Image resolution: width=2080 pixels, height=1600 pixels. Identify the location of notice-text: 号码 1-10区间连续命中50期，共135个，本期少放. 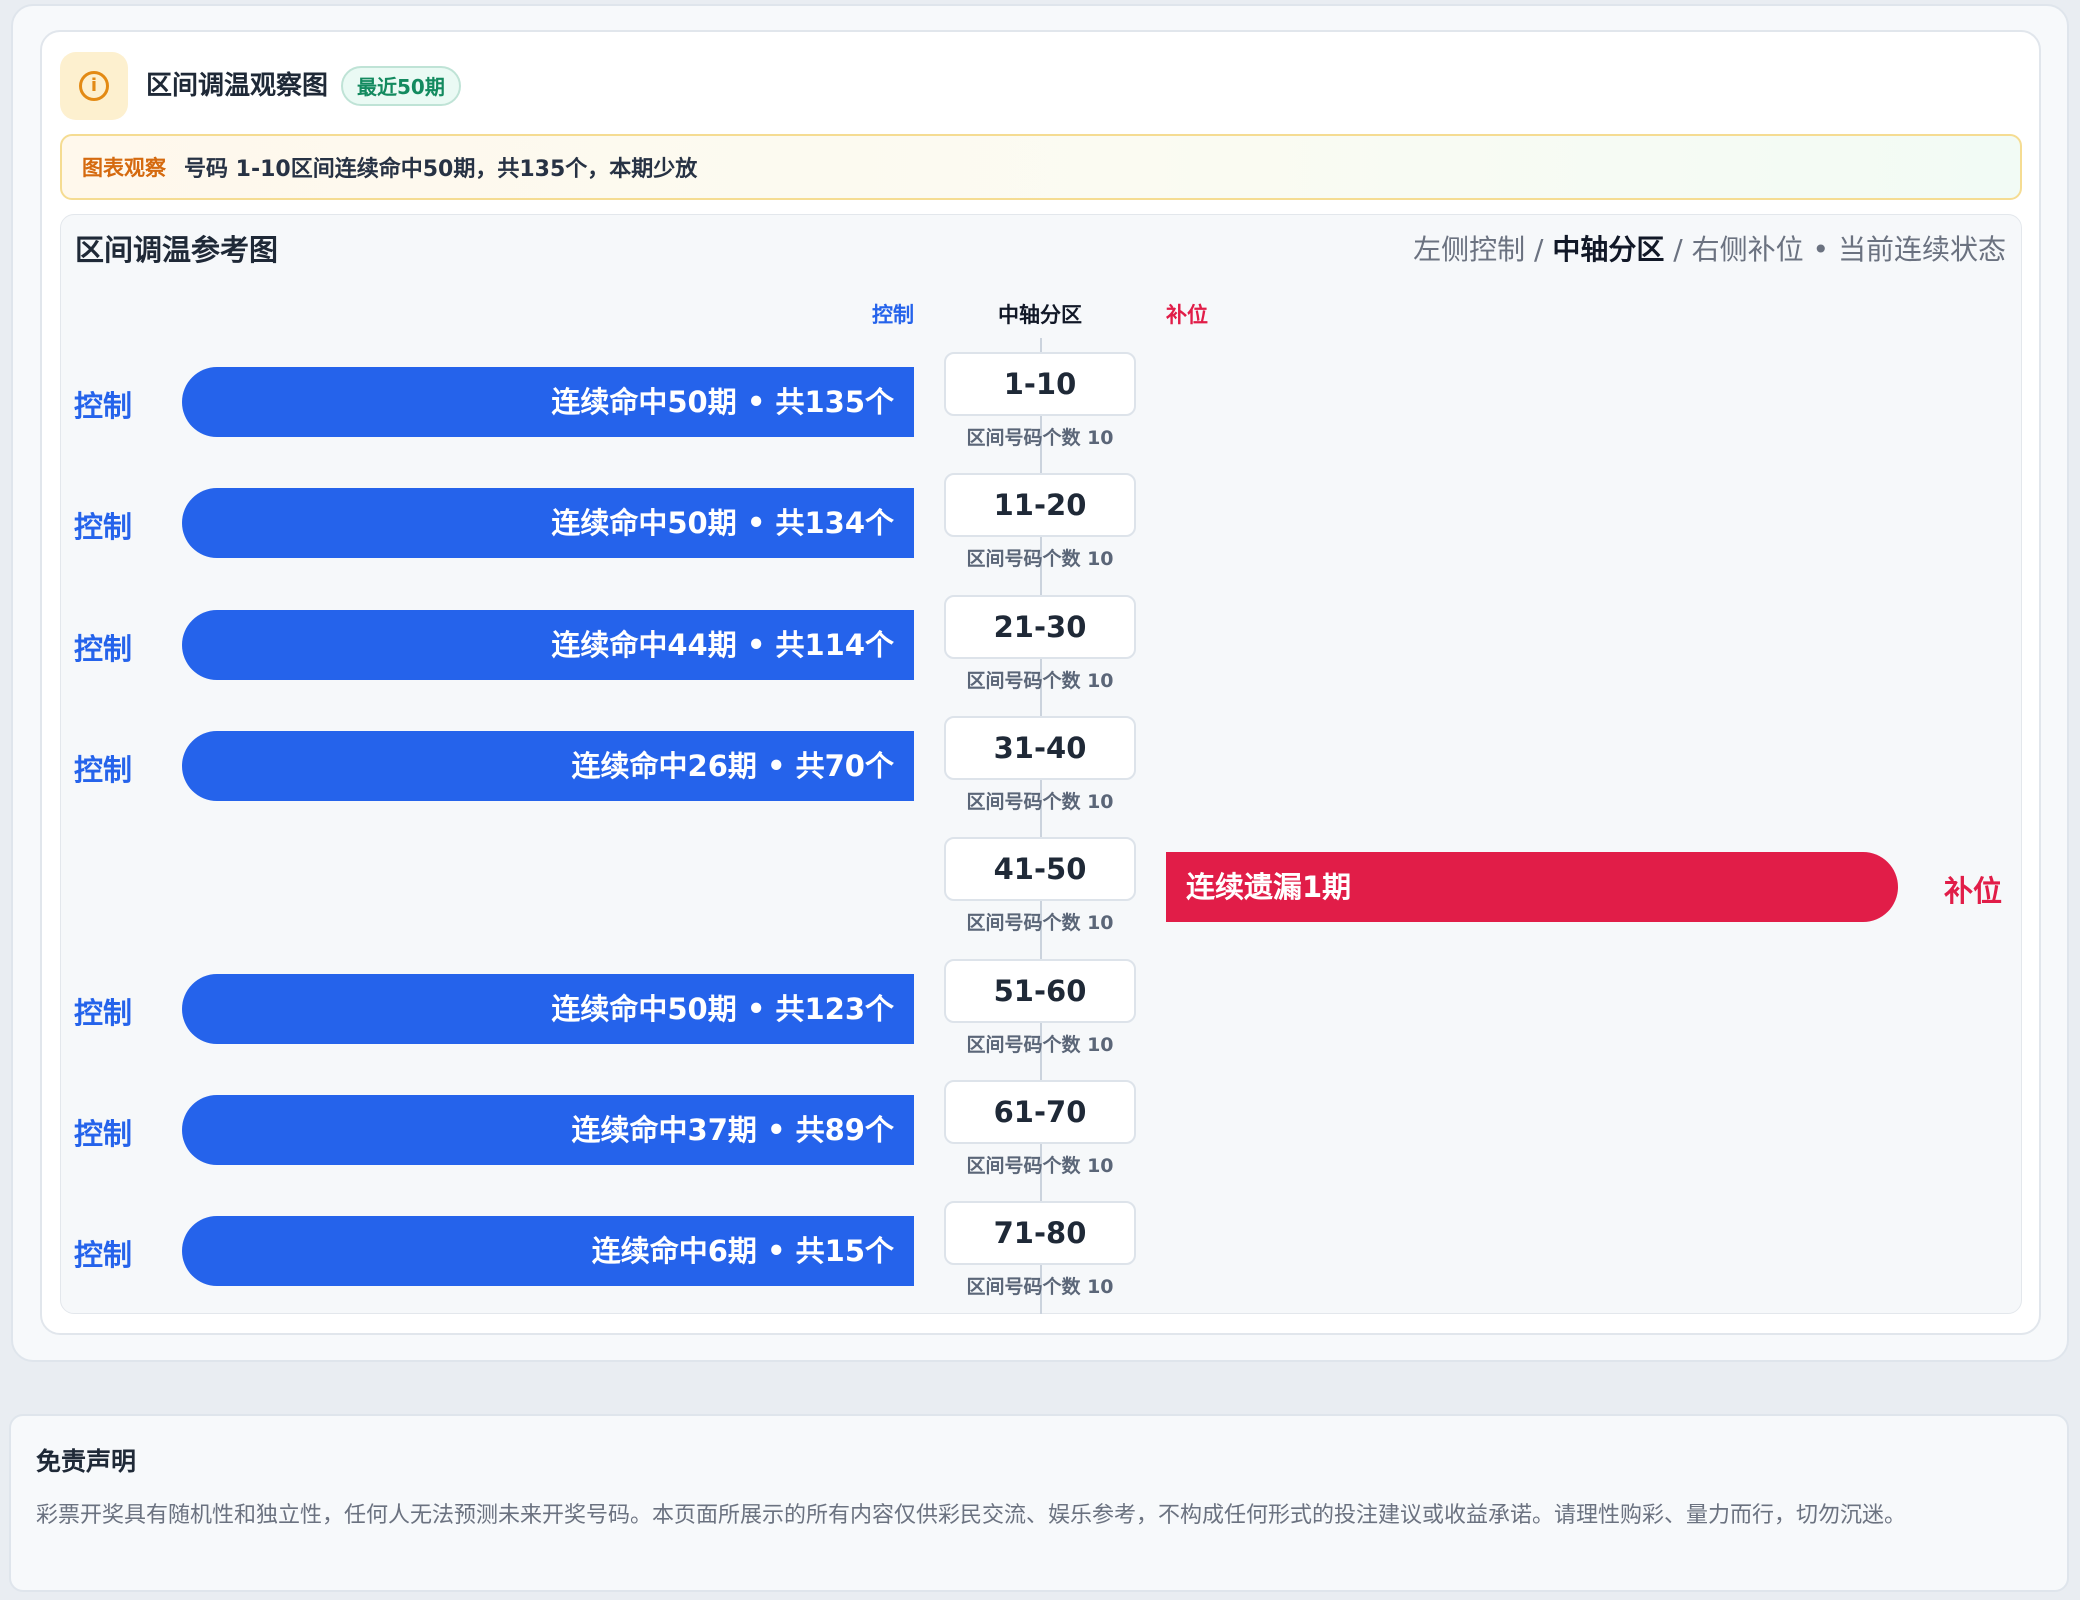
(441, 169).